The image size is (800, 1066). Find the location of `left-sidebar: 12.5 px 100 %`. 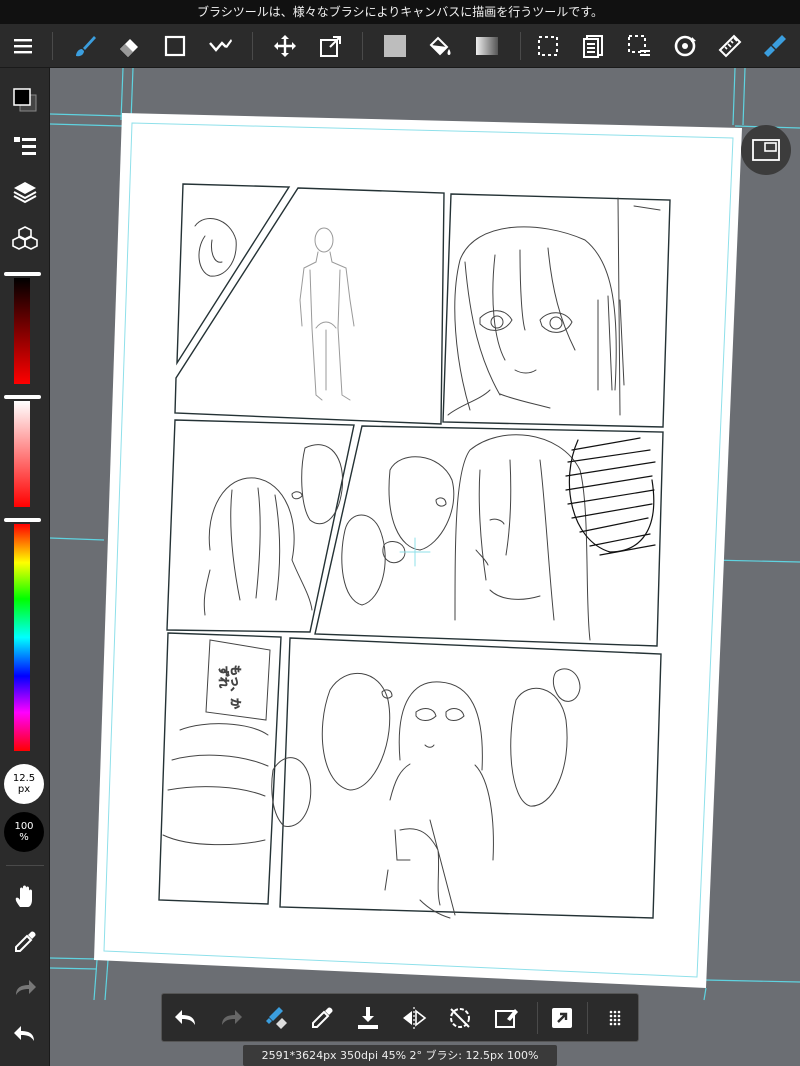

left-sidebar: 12.5 px 100 % is located at coordinates (25, 567).